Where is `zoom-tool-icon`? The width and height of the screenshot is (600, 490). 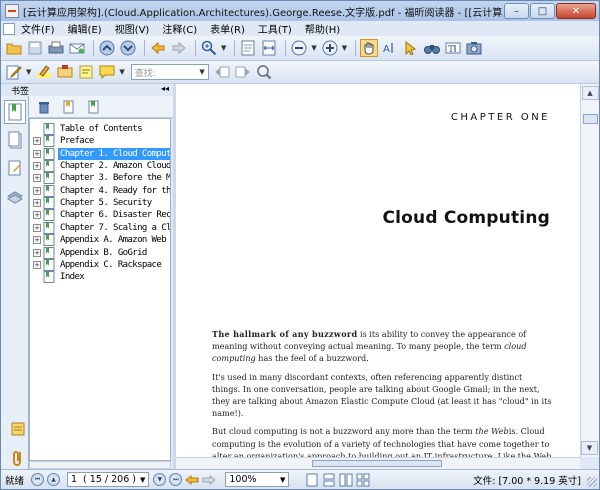 zoom-tool-icon is located at coordinates (209, 48).